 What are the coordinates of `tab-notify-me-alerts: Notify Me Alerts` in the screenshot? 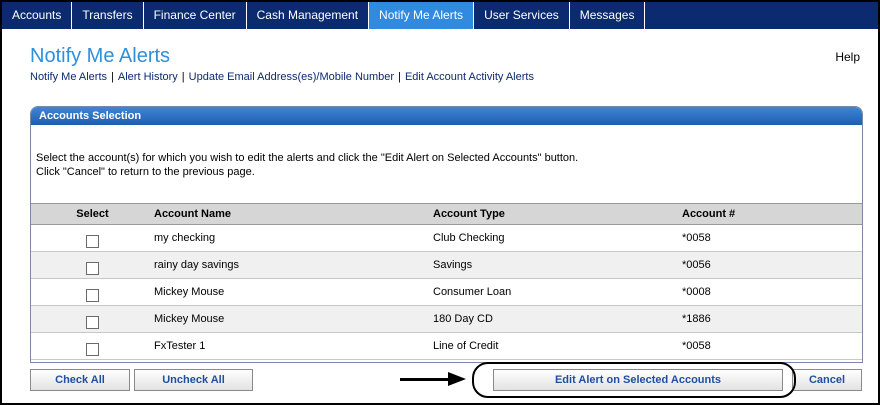 It's located at (422, 15).